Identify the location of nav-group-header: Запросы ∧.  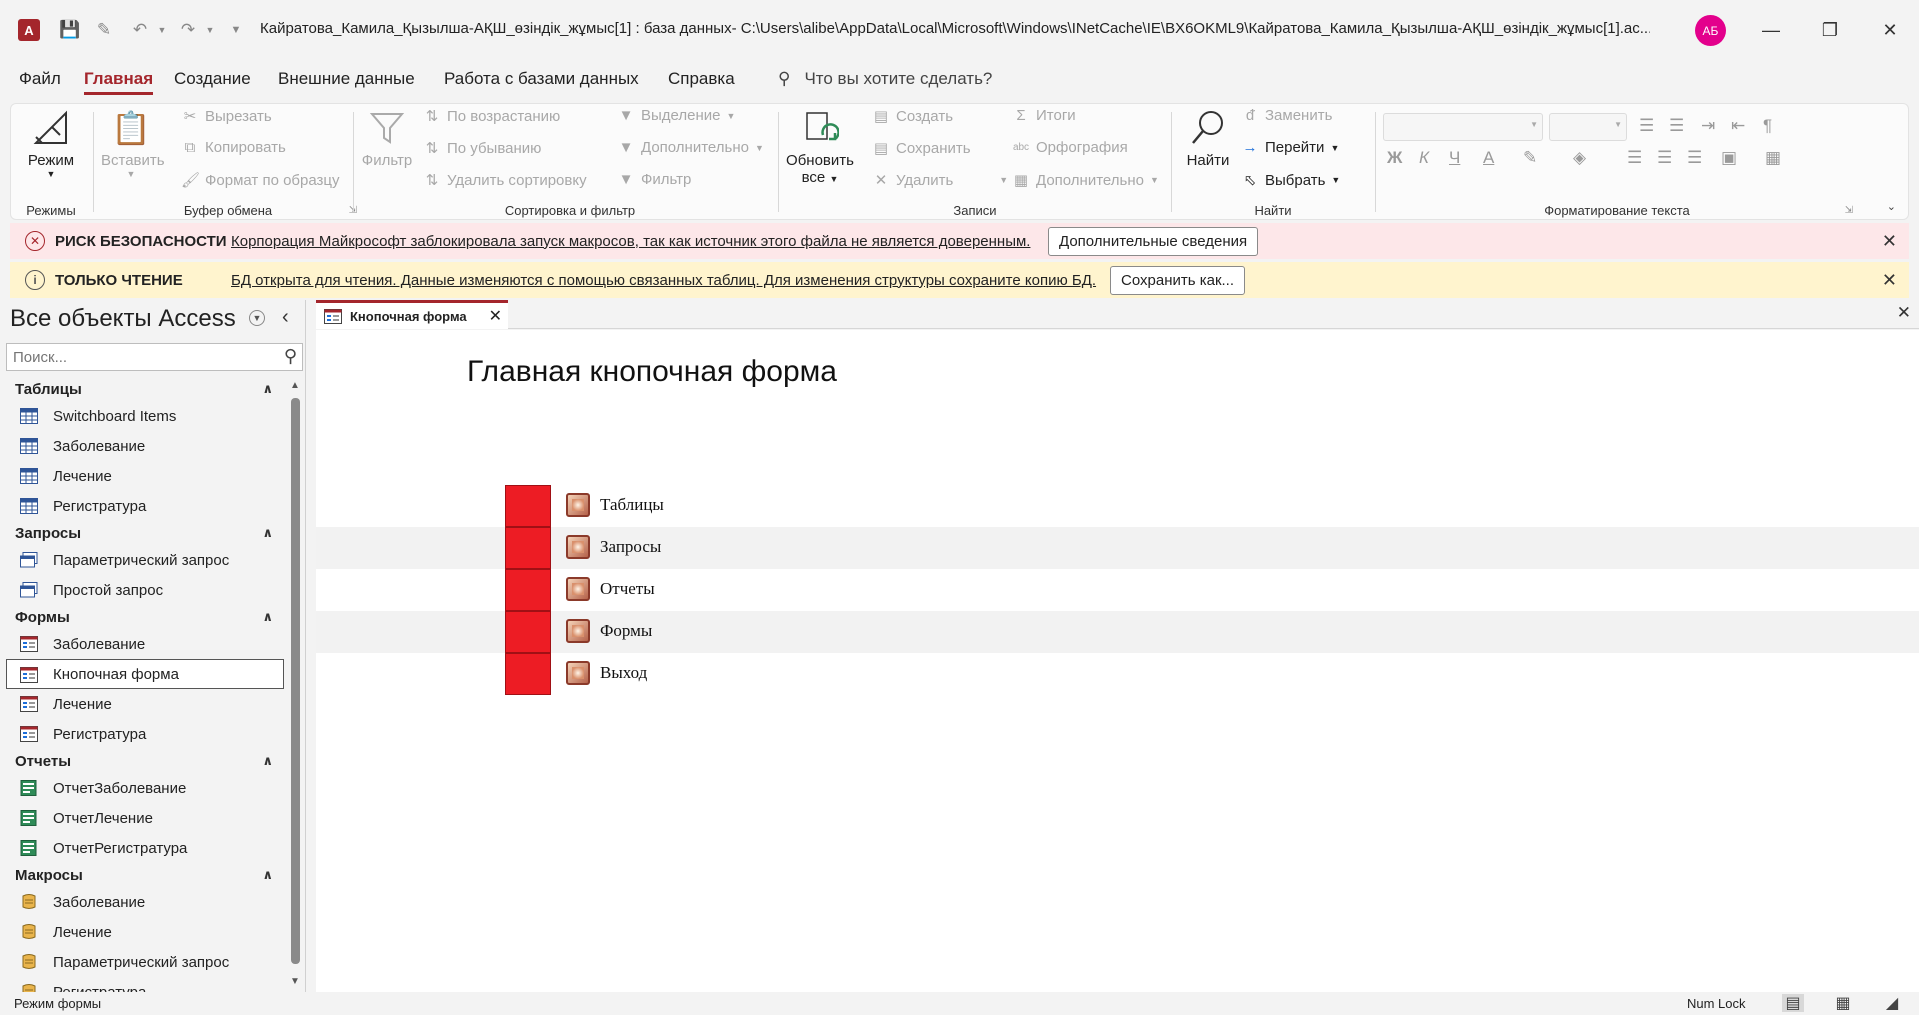
(142, 533).